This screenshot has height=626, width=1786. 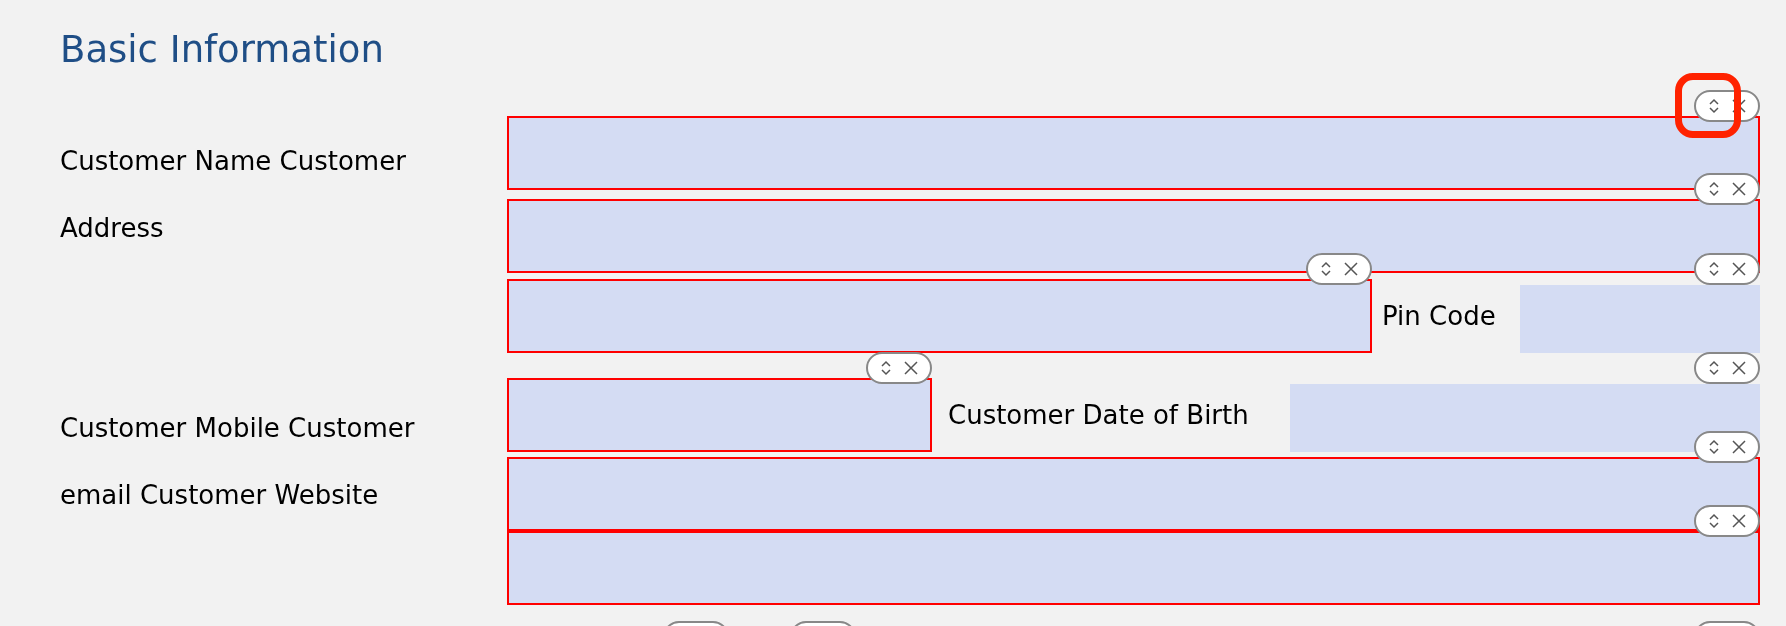 I want to click on section-heading: Basic Information, so click(x=222, y=50).